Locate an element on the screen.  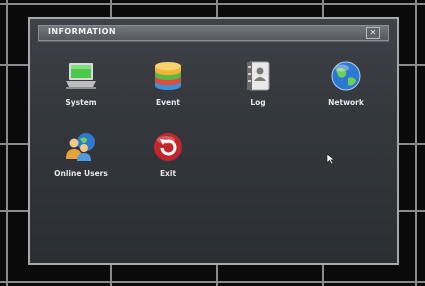
exit-icon is located at coordinates (168, 147).